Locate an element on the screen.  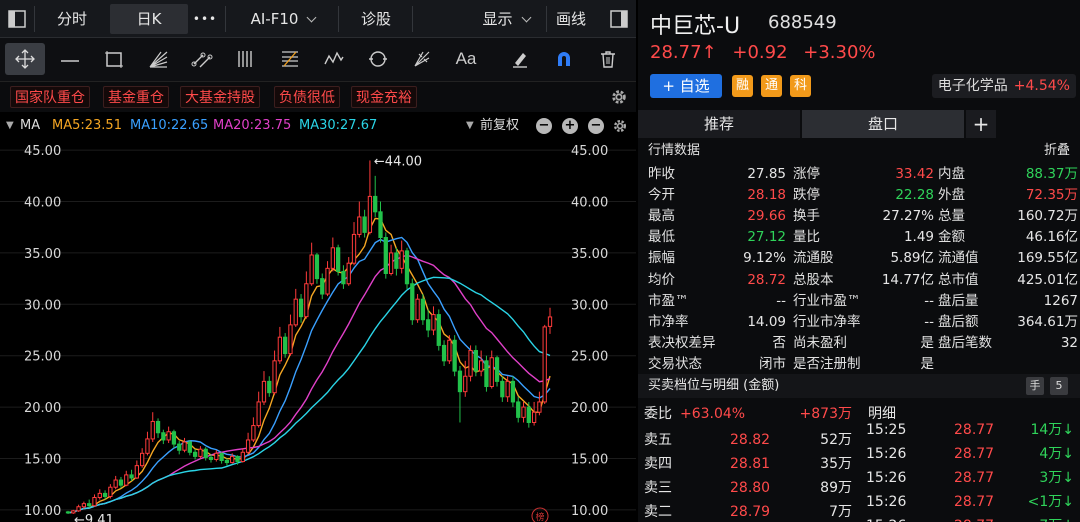
star-market-badge: 科 is located at coordinates (800, 86).